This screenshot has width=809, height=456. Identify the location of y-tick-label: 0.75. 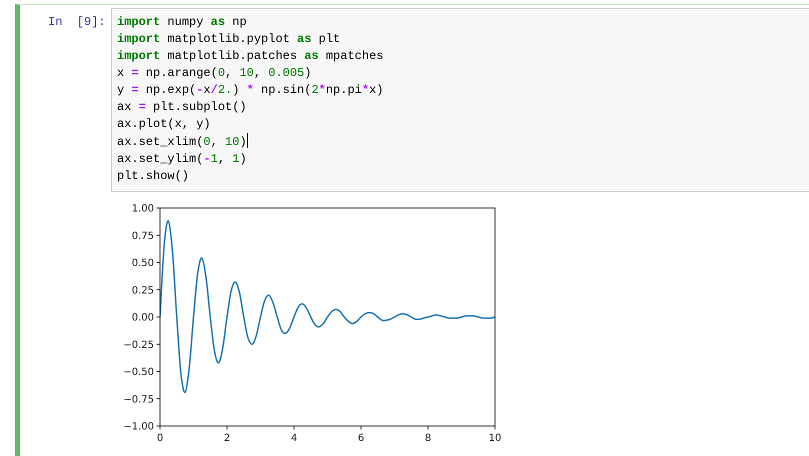
(143, 236).